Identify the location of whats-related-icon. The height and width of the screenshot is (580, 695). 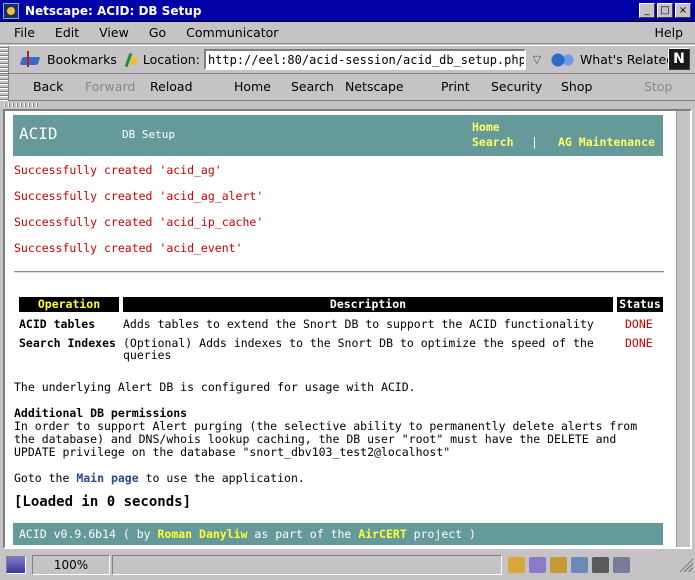
(562, 59).